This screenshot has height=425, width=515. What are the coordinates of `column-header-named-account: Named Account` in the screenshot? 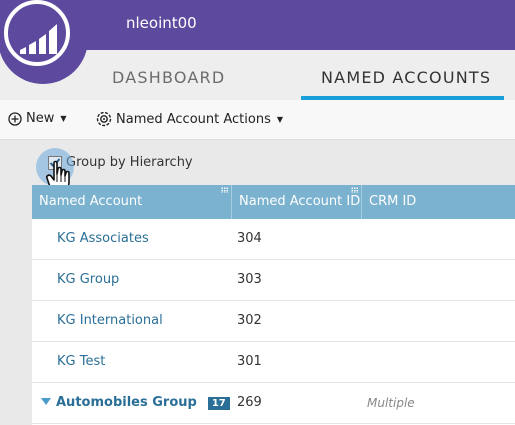 It's located at (132, 202).